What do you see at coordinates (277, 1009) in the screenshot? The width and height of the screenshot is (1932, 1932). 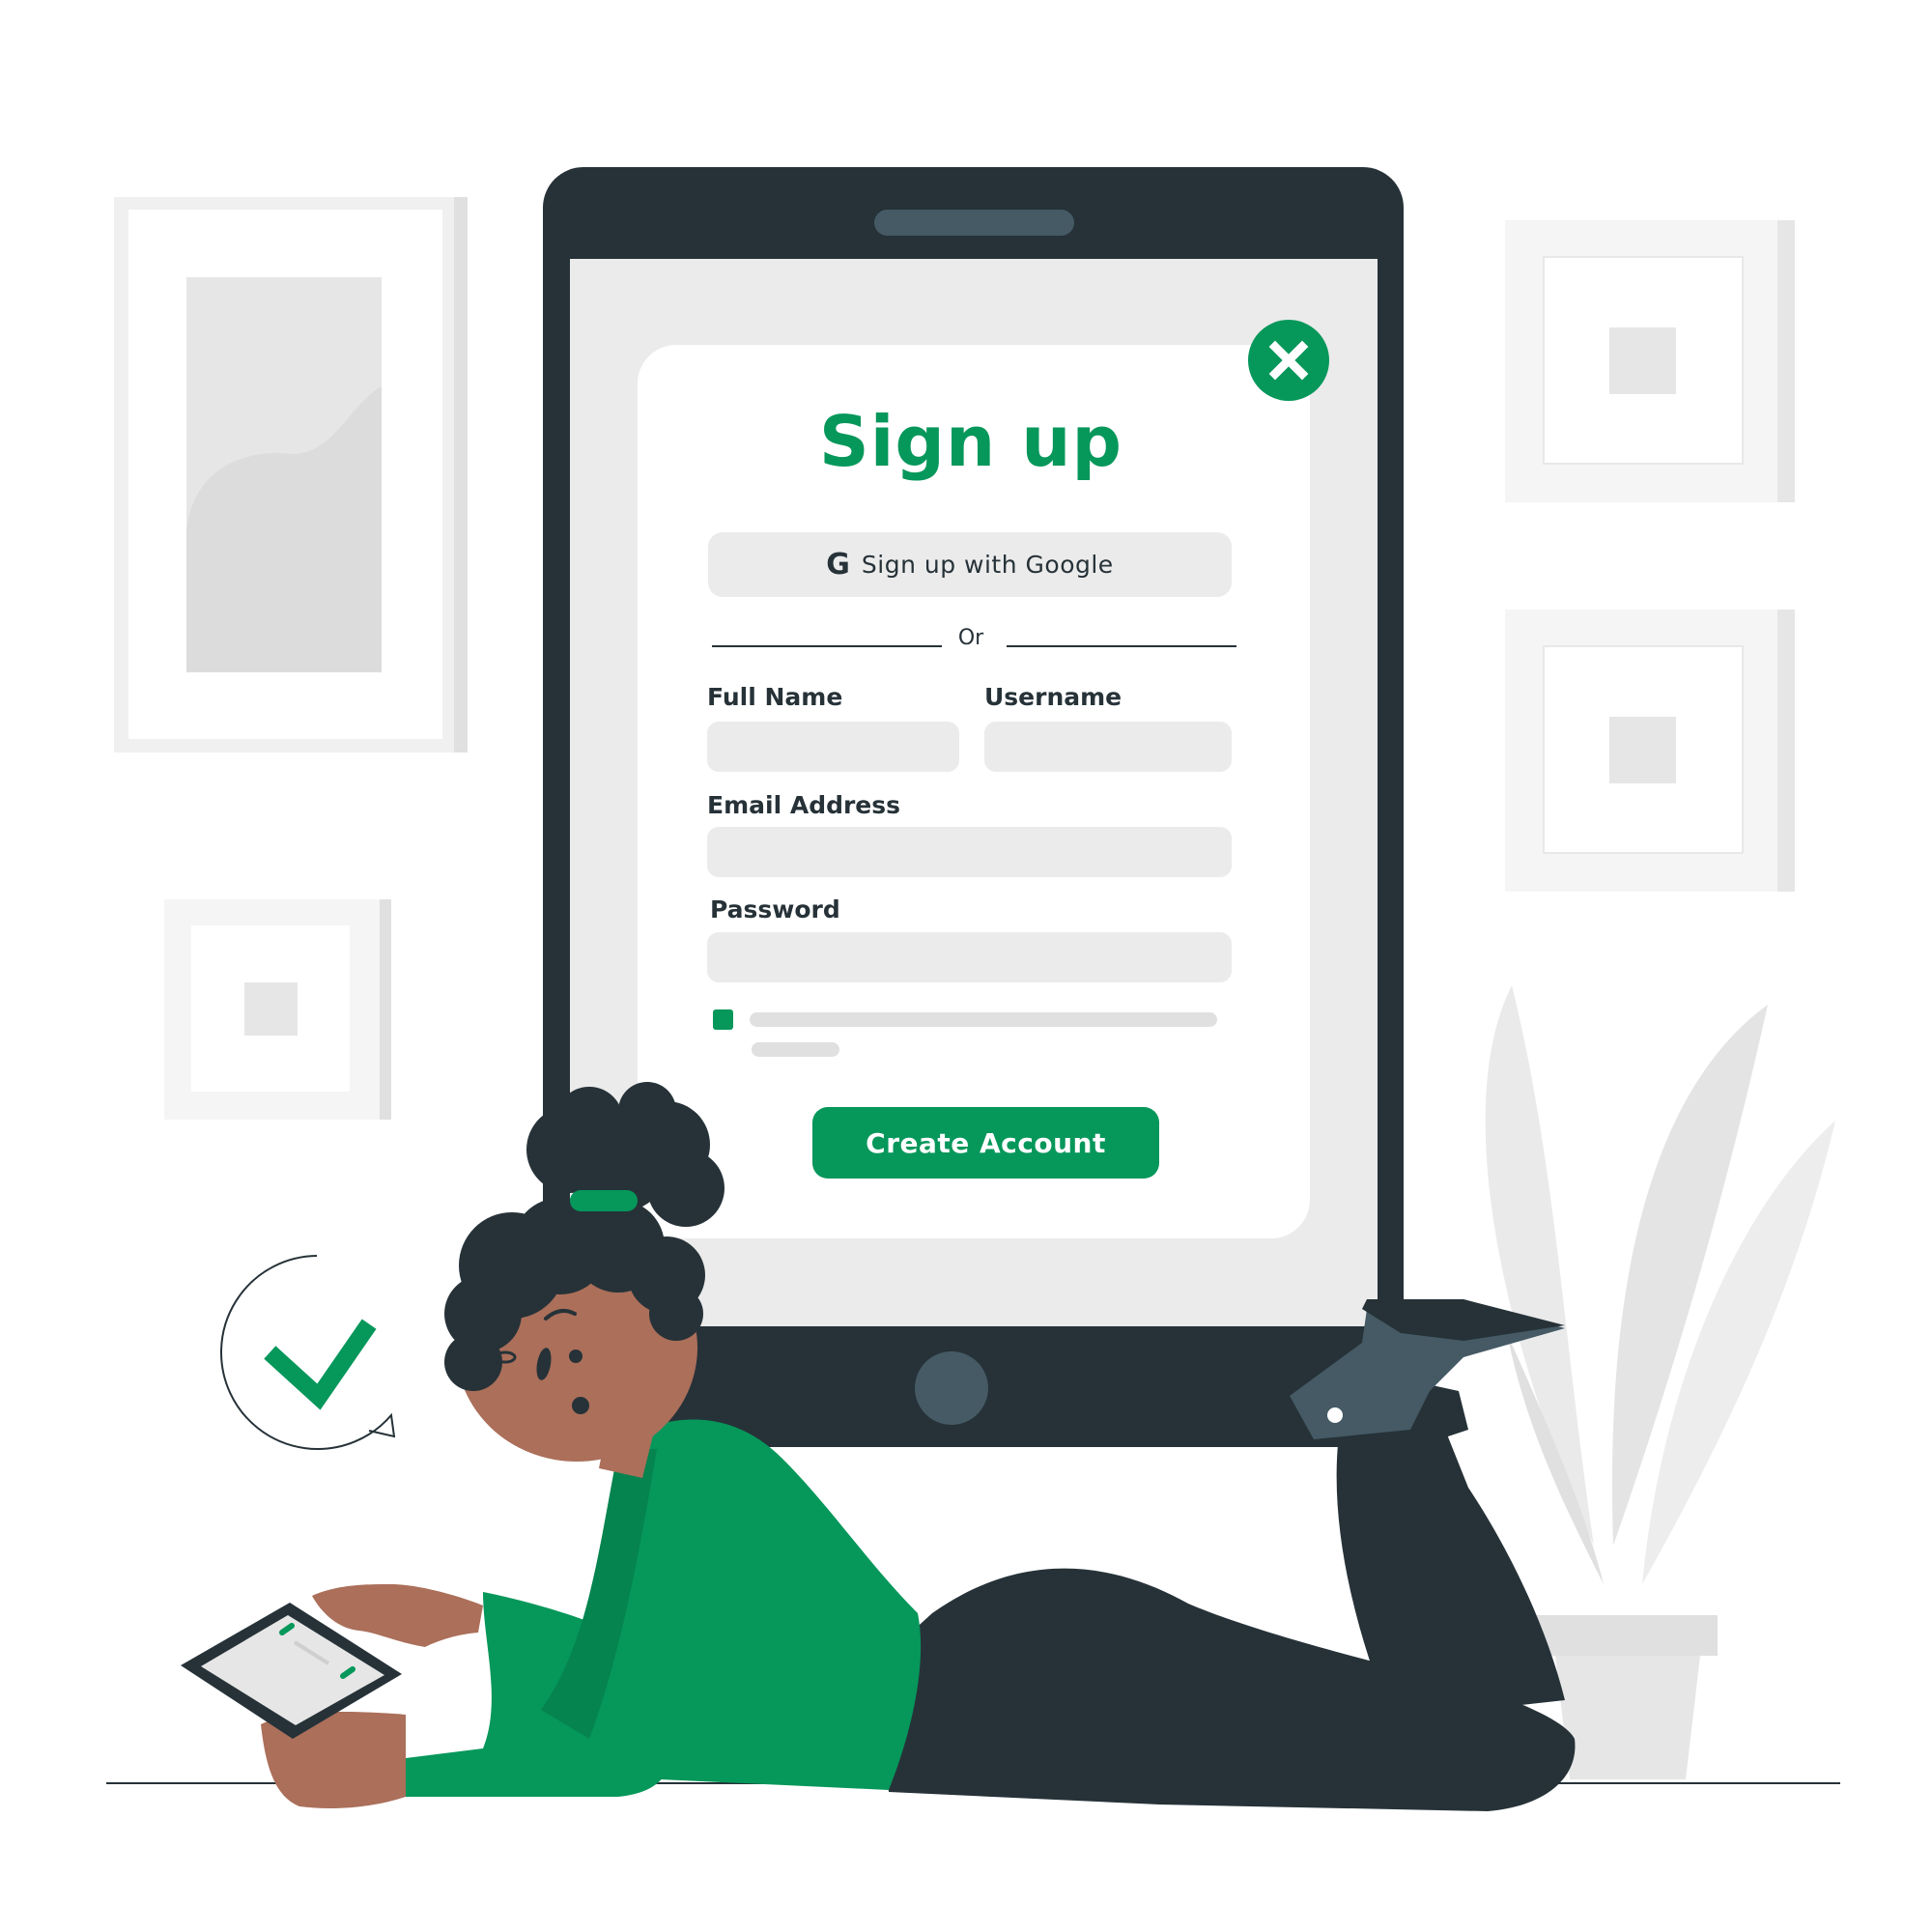 I see `wall-frame-small-left` at bounding box center [277, 1009].